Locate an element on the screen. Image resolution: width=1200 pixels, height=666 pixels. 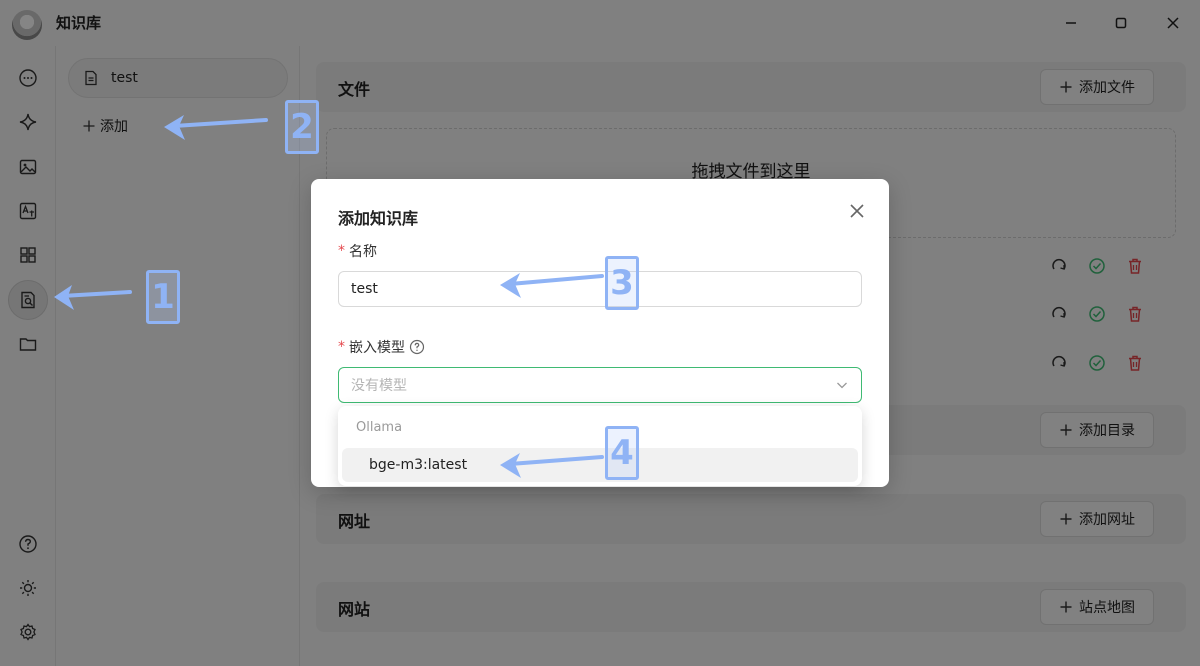
dropdown-group-label: Ollama is located at coordinates (379, 427).